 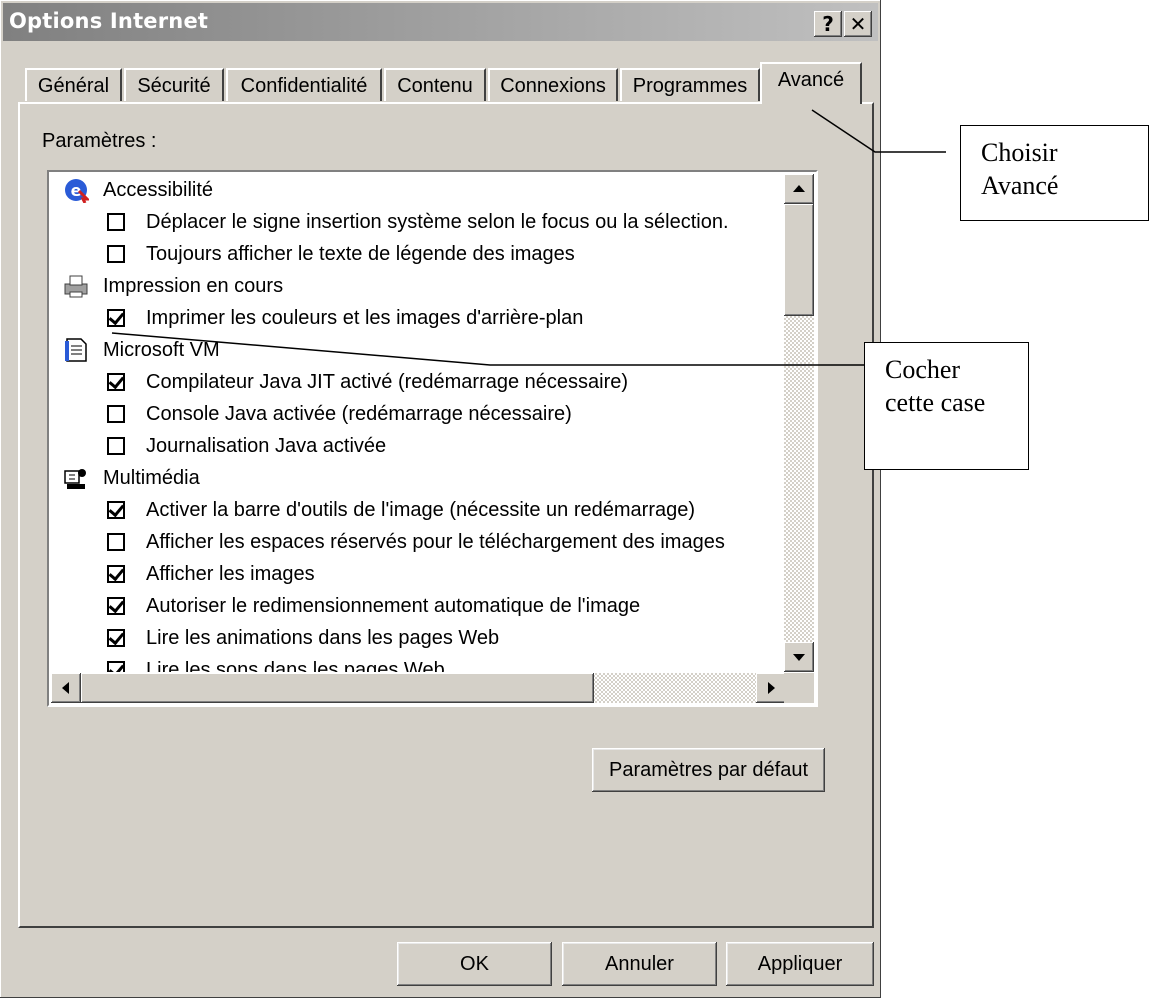 I want to click on document-icon, so click(x=76, y=350).